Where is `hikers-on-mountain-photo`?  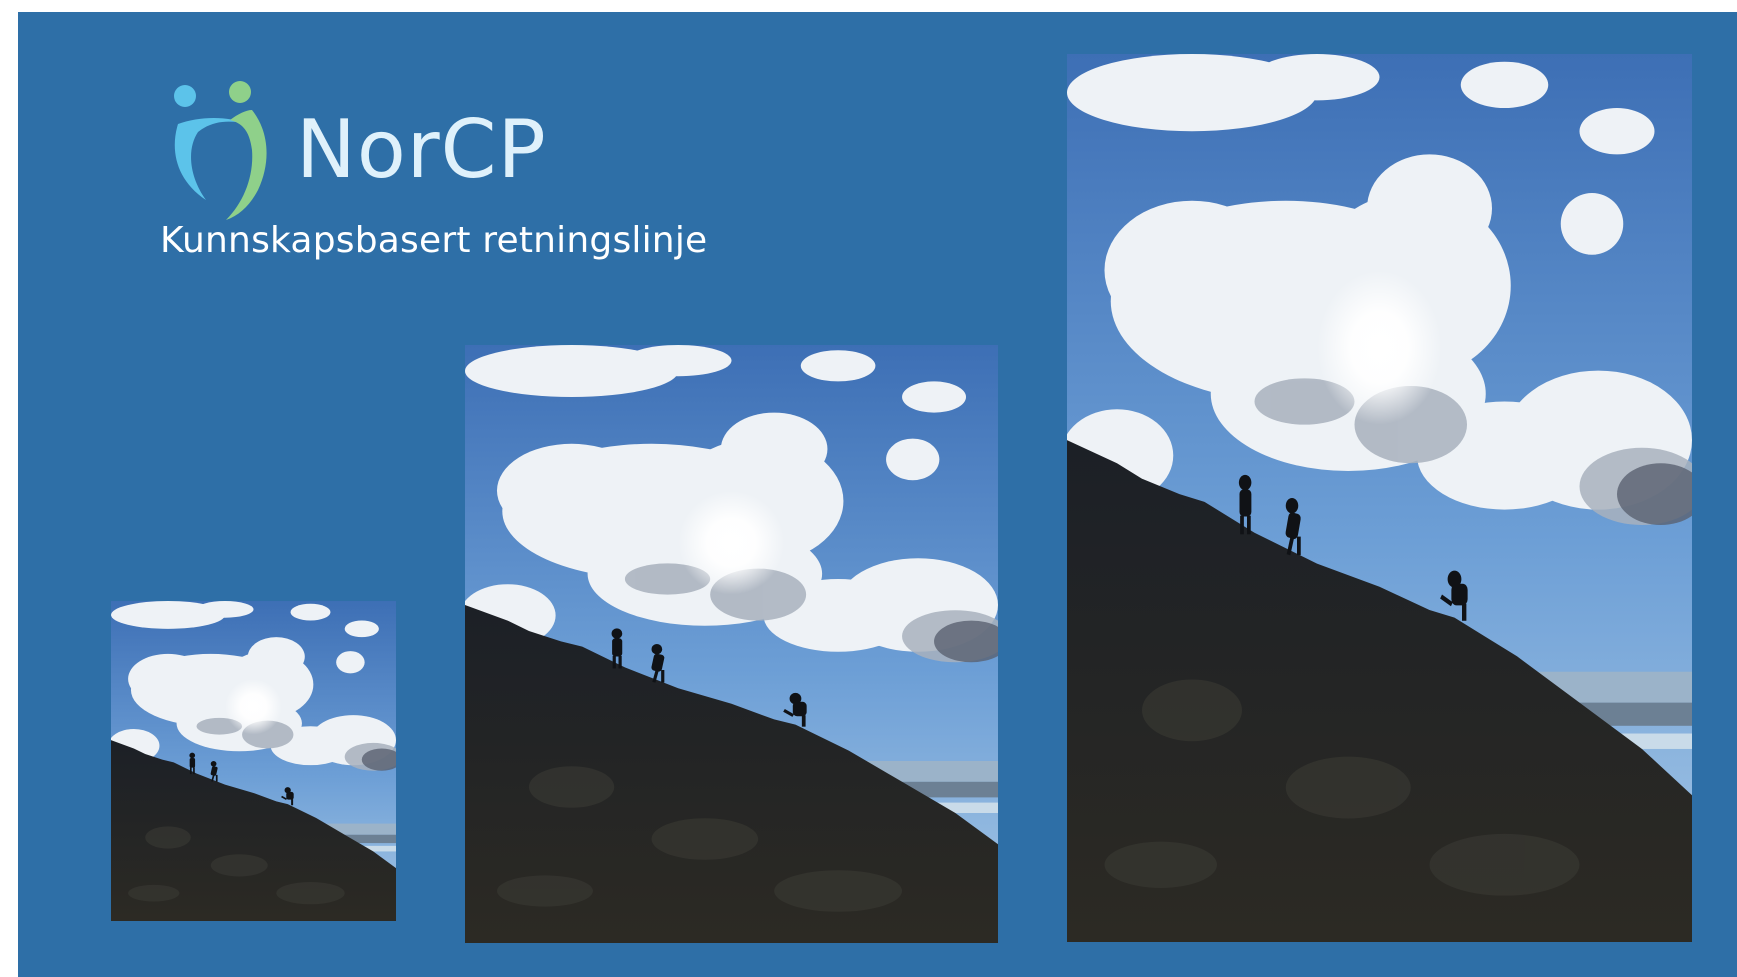 hikers-on-mountain-photo is located at coordinates (253, 761).